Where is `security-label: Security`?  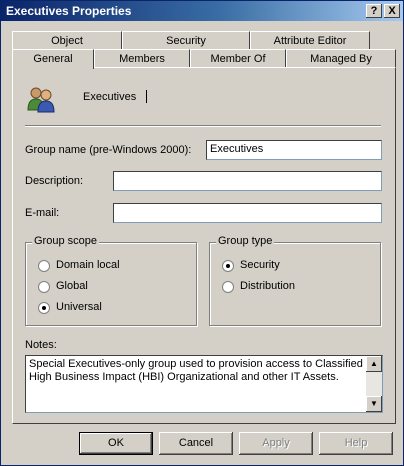 security-label: Security is located at coordinates (260, 265).